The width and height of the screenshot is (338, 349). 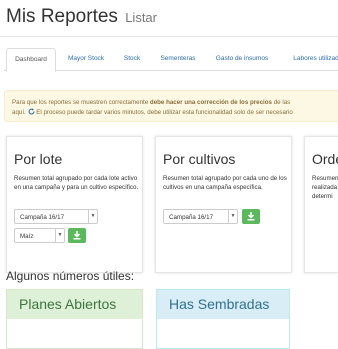 What do you see at coordinates (74, 304) in the screenshot?
I see `panel-title: Planes Abiertos` at bounding box center [74, 304].